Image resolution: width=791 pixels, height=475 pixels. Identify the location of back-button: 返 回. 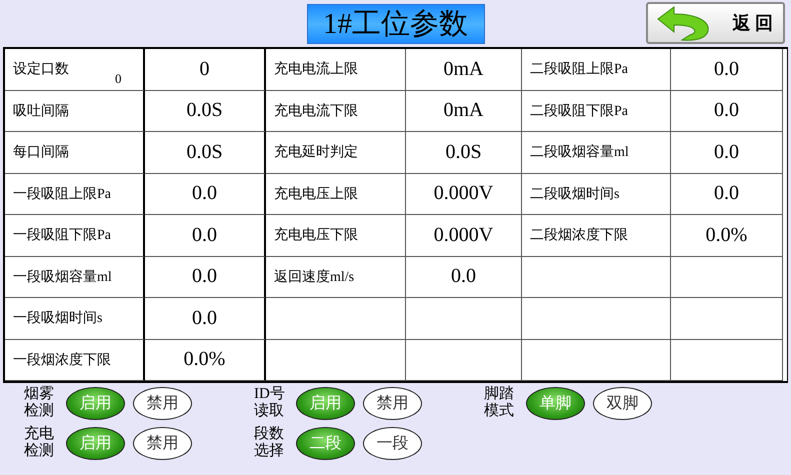
(715, 23).